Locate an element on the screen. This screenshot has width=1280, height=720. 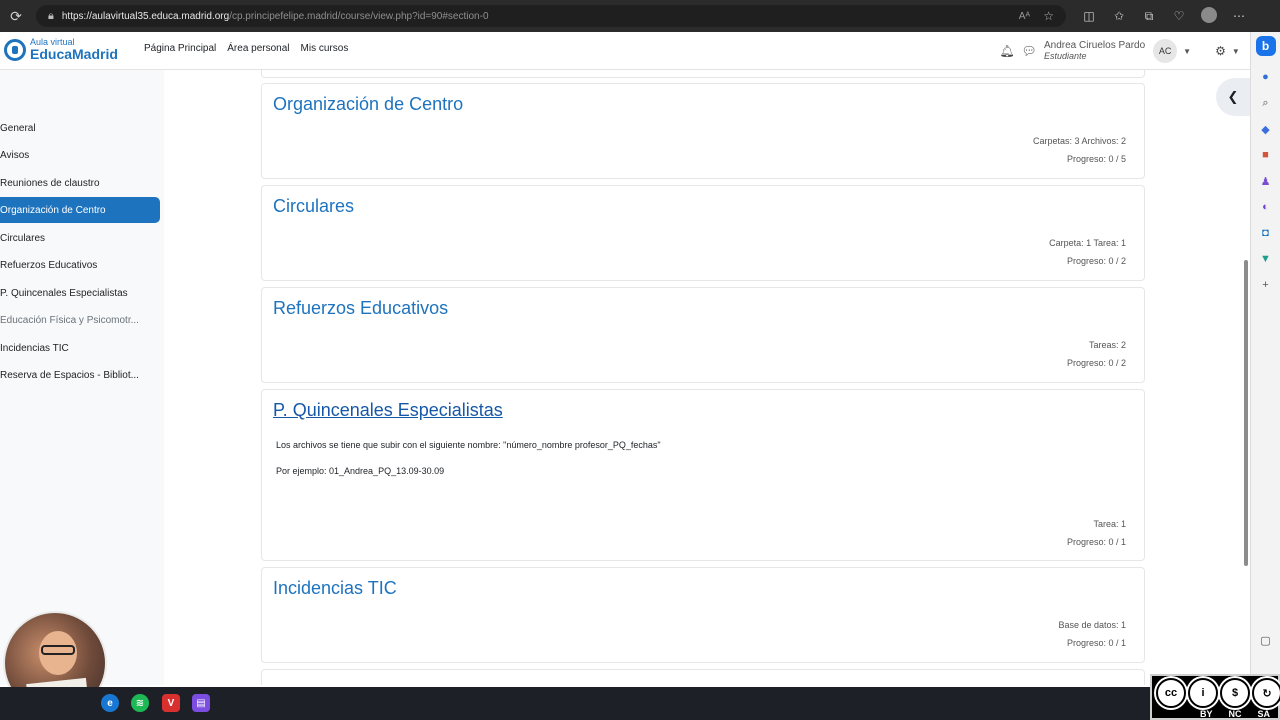
educamadrid-logo-icon is located at coordinates (15, 49).